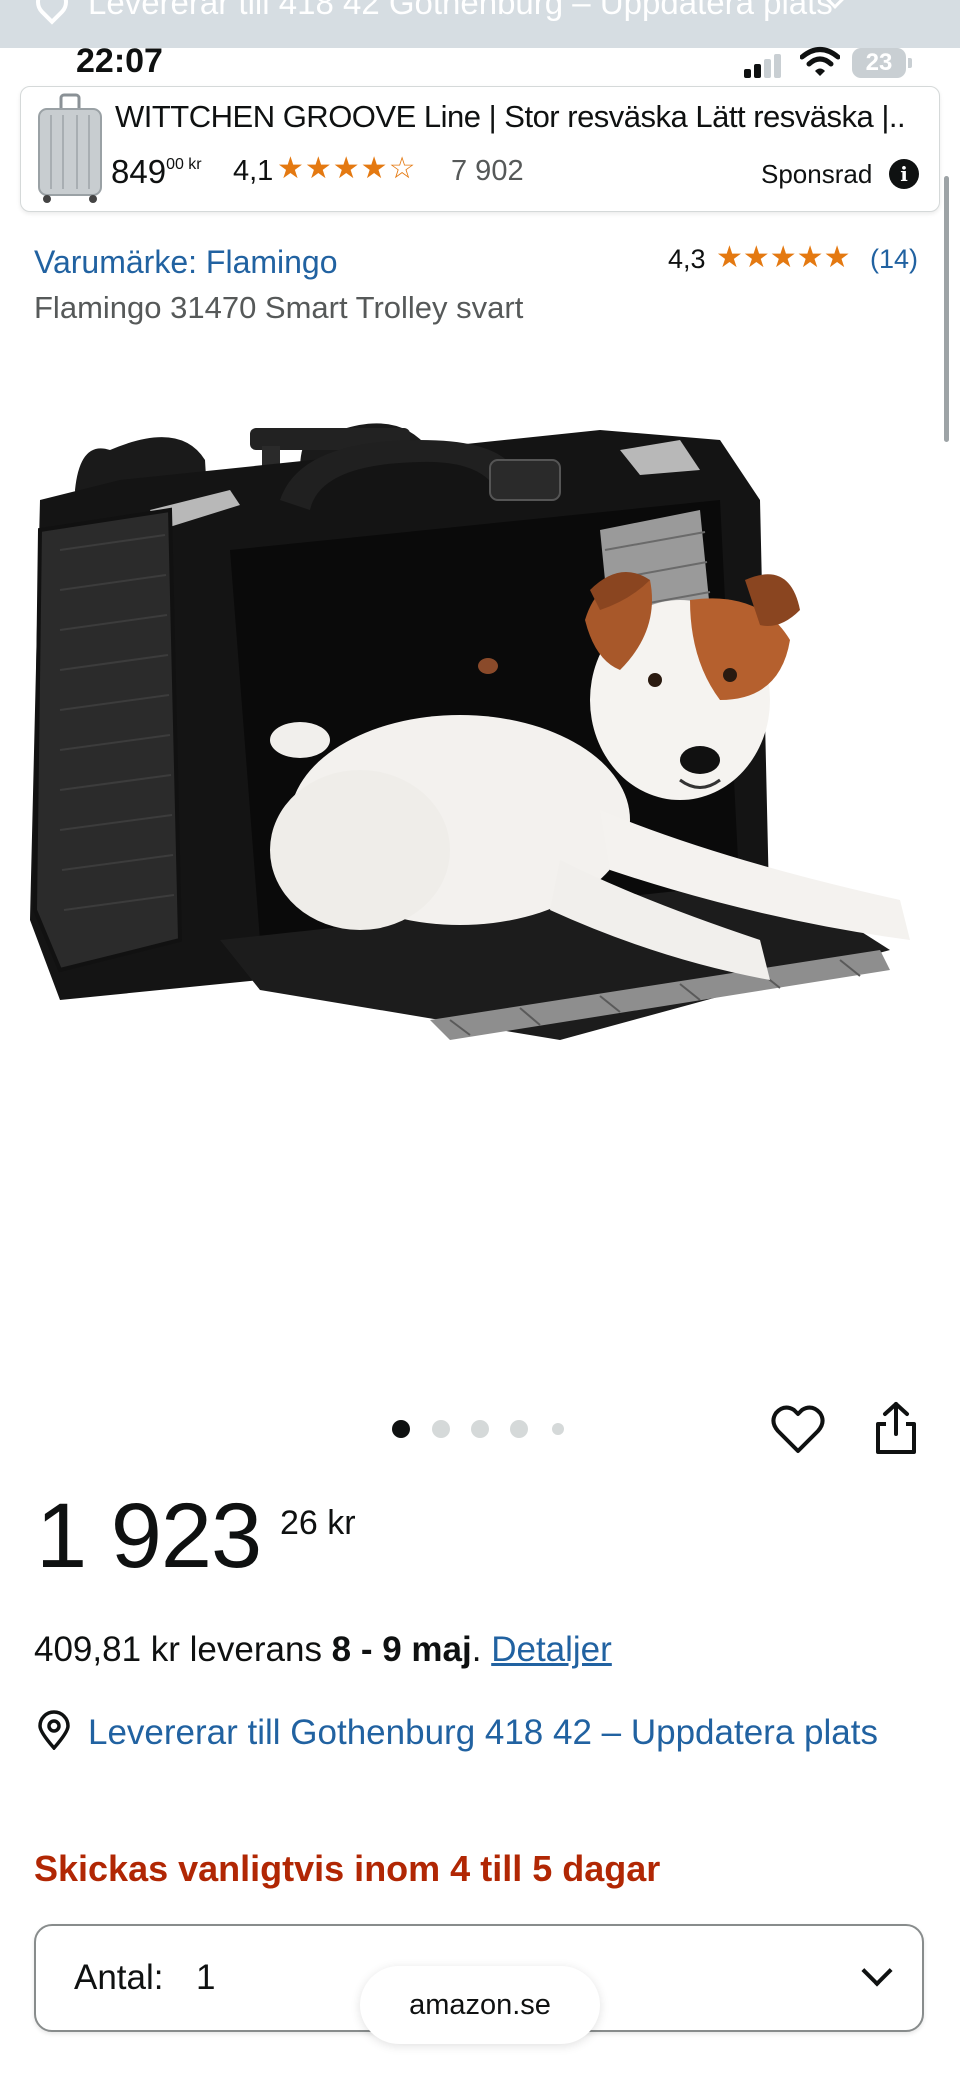 The image size is (960, 2078). Describe the element at coordinates (119, 1977) in the screenshot. I see `quantity-label: Antal:` at that location.